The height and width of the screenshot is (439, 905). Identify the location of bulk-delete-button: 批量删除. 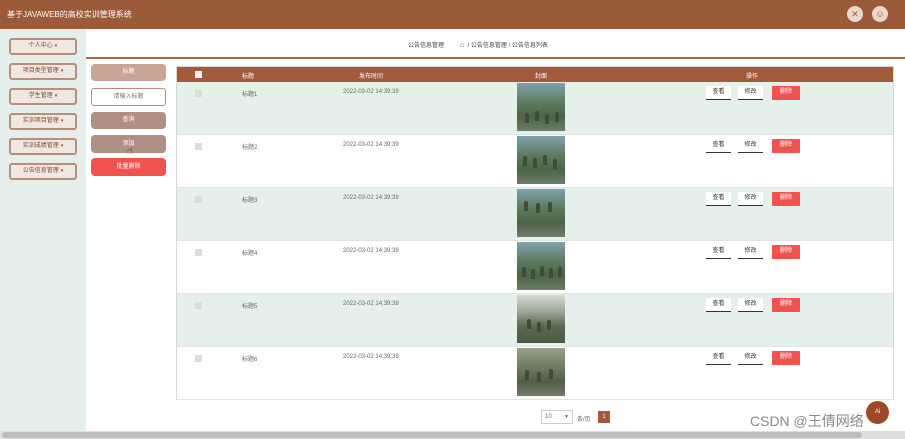
(128, 167).